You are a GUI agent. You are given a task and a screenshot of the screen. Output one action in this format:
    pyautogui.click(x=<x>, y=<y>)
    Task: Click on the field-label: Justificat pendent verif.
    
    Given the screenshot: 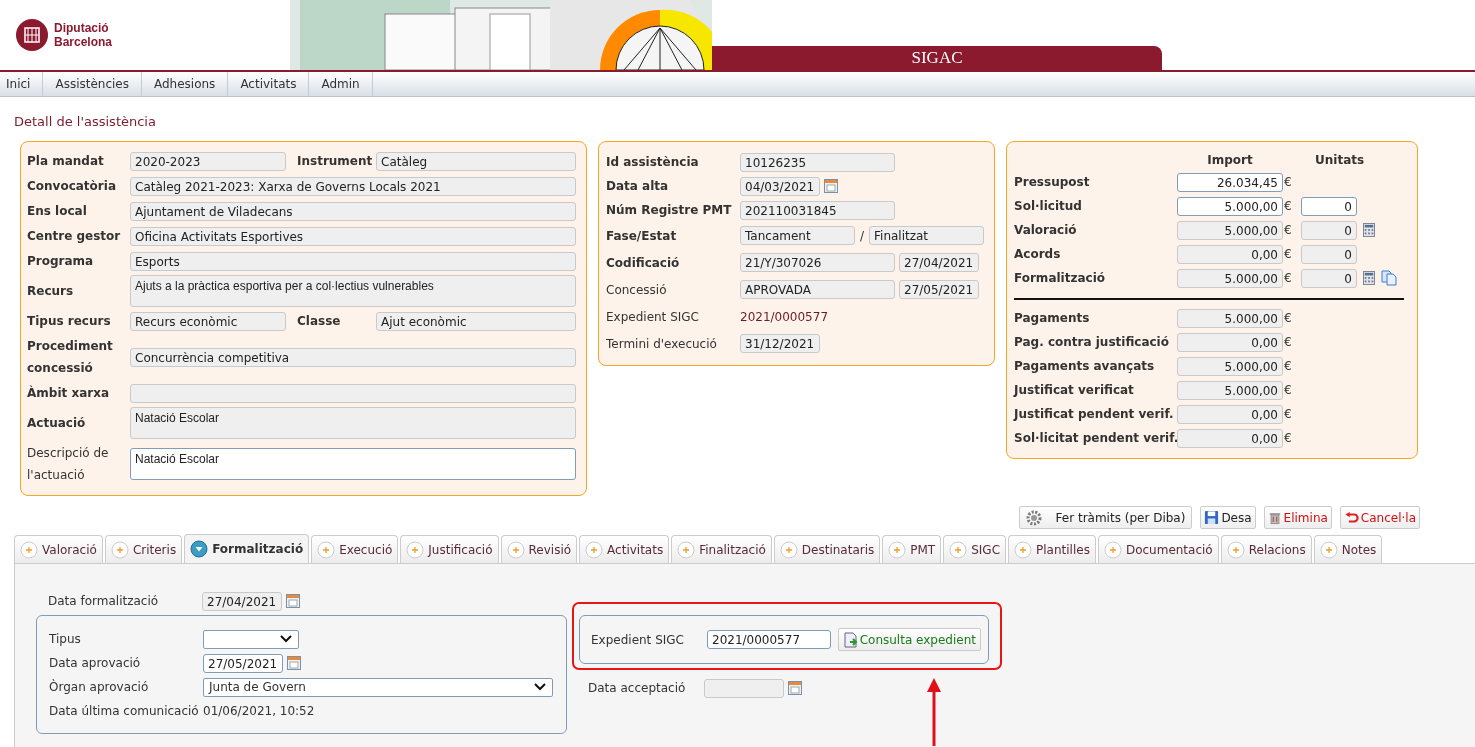 What is the action you would take?
    pyautogui.click(x=1094, y=414)
    